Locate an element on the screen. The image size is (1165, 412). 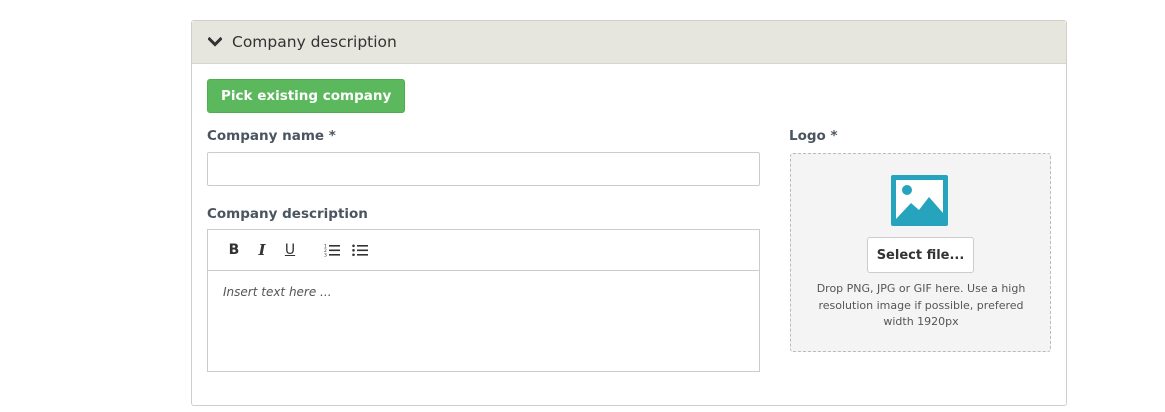
logo-label: Logo * is located at coordinates (813, 136).